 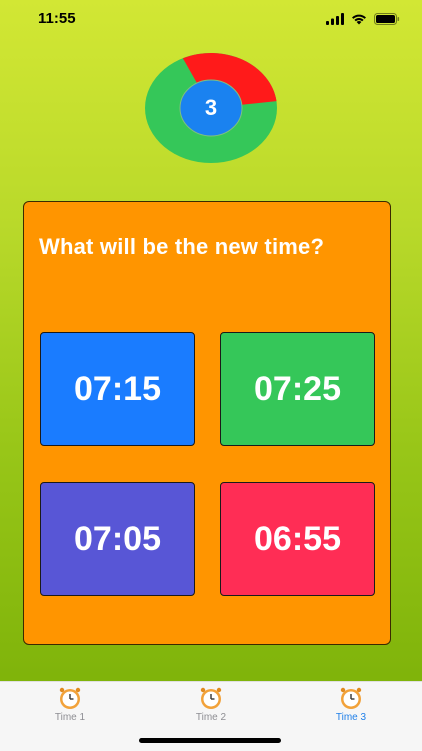 I want to click on answer-button-3: 07:05, so click(x=117, y=539).